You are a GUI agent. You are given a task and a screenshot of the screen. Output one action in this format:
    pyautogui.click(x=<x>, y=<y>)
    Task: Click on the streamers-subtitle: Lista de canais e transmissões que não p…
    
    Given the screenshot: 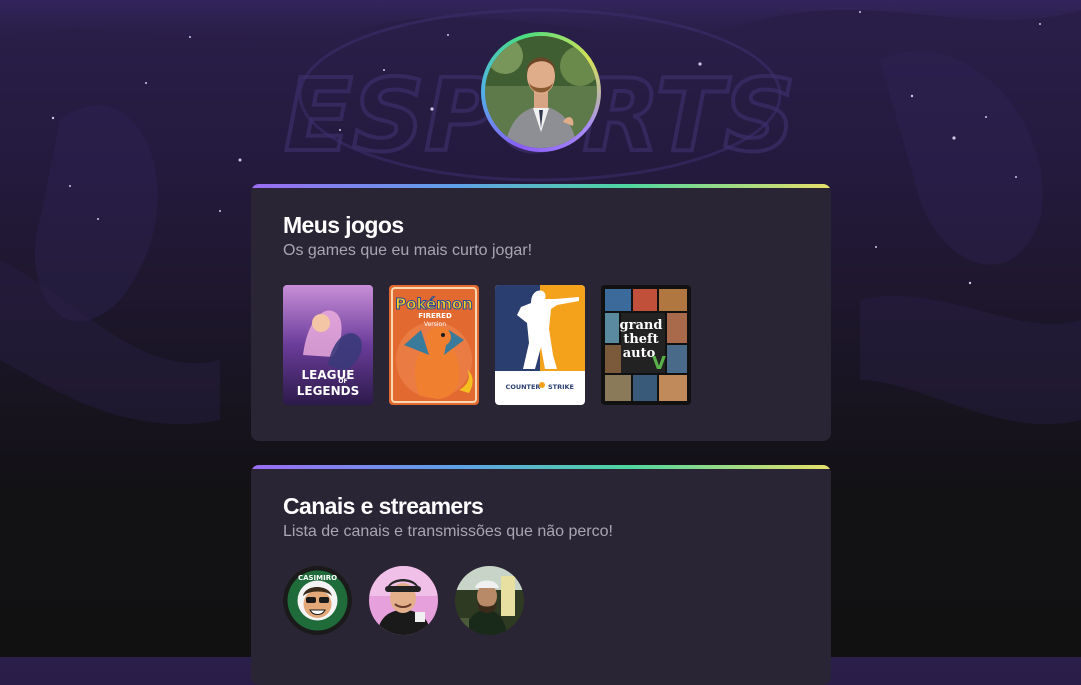 What is the action you would take?
    pyautogui.click(x=448, y=531)
    